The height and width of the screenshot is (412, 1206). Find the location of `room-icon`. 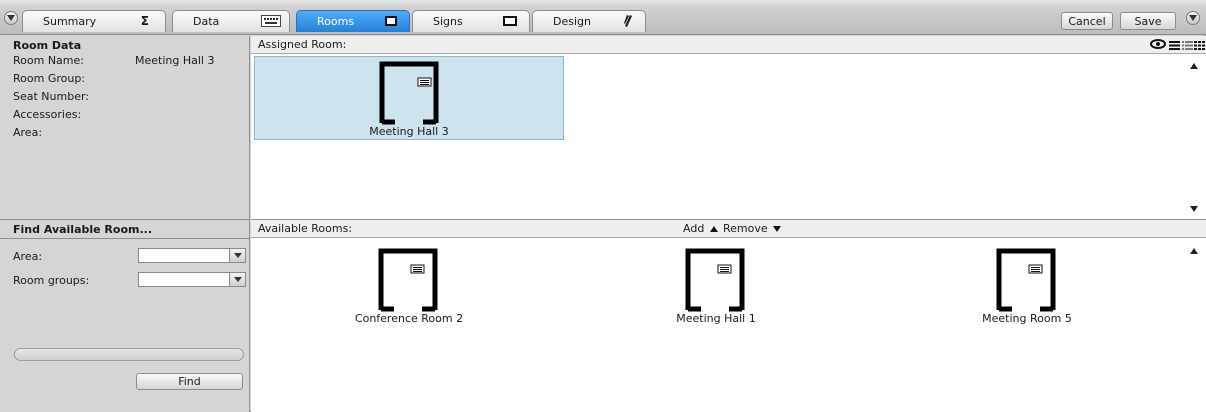

room-icon is located at coordinates (391, 22).